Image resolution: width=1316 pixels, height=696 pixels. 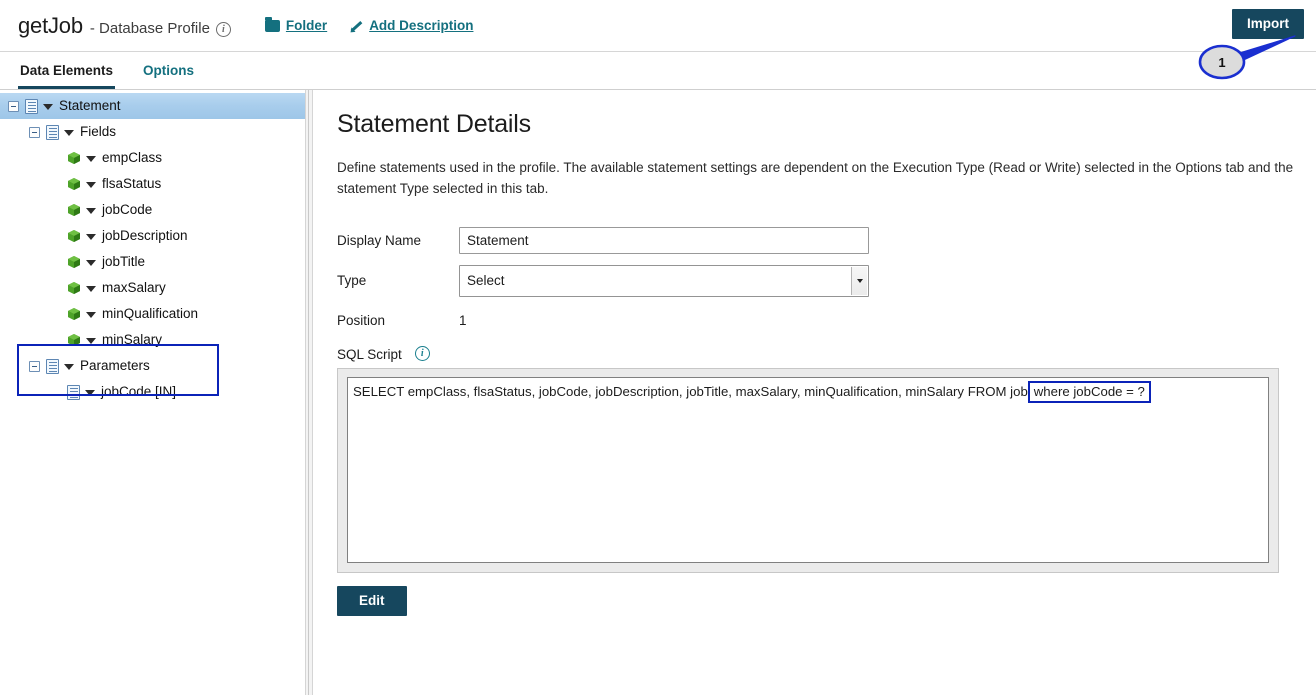 I want to click on add-description-label: Add Description, so click(x=421, y=25).